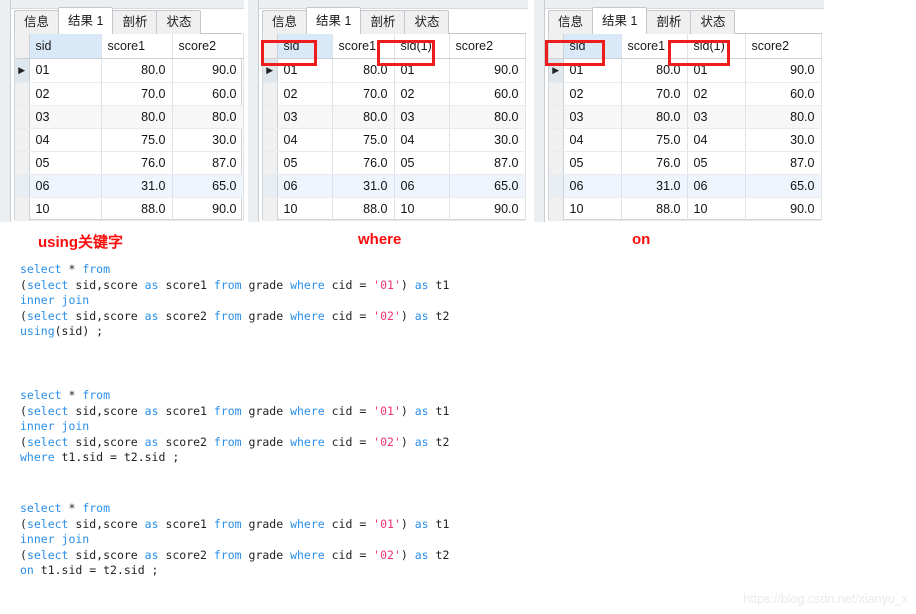 This screenshot has height=614, width=916. I want to click on table-row: 10 88.0 90.0, so click(129, 209).